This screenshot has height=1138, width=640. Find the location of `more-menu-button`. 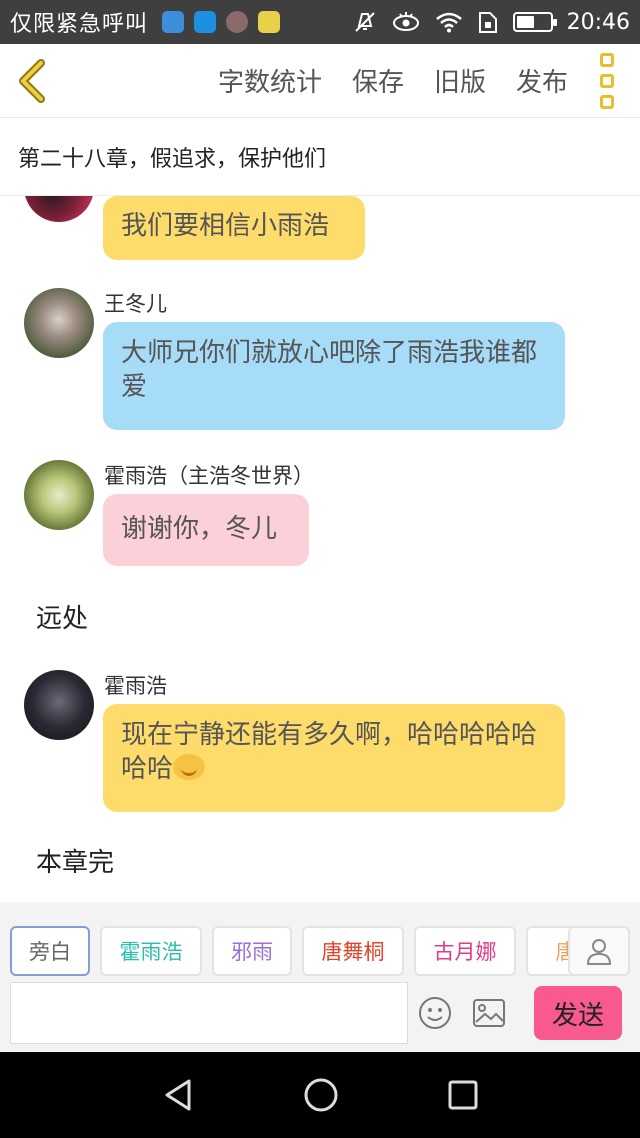

more-menu-button is located at coordinates (607, 80).